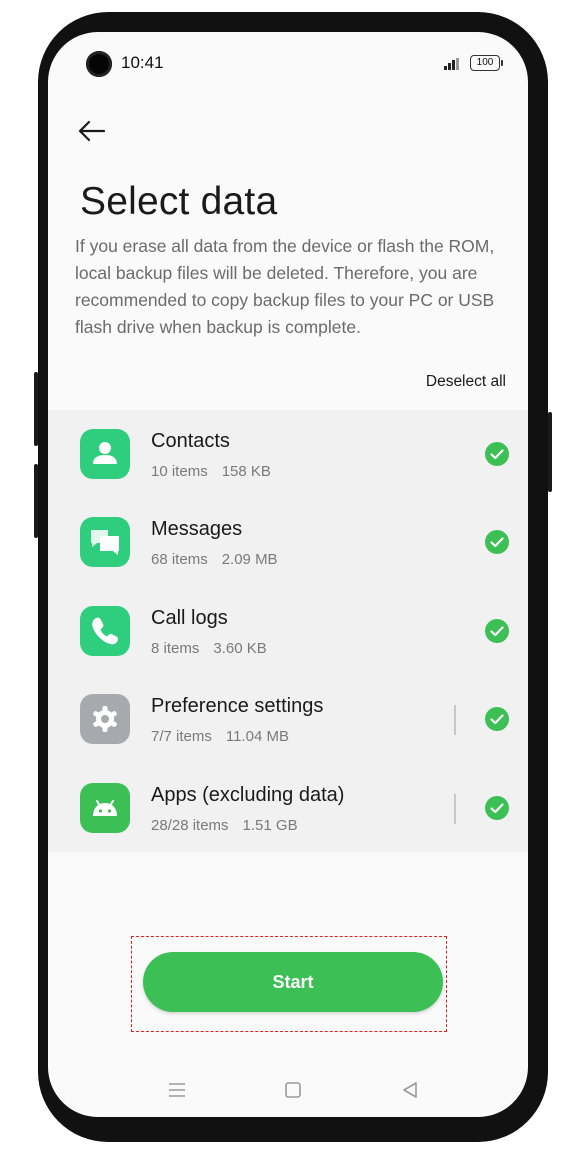 This screenshot has height=1158, width=574. What do you see at coordinates (105, 454) in the screenshot?
I see `contacts-icon` at bounding box center [105, 454].